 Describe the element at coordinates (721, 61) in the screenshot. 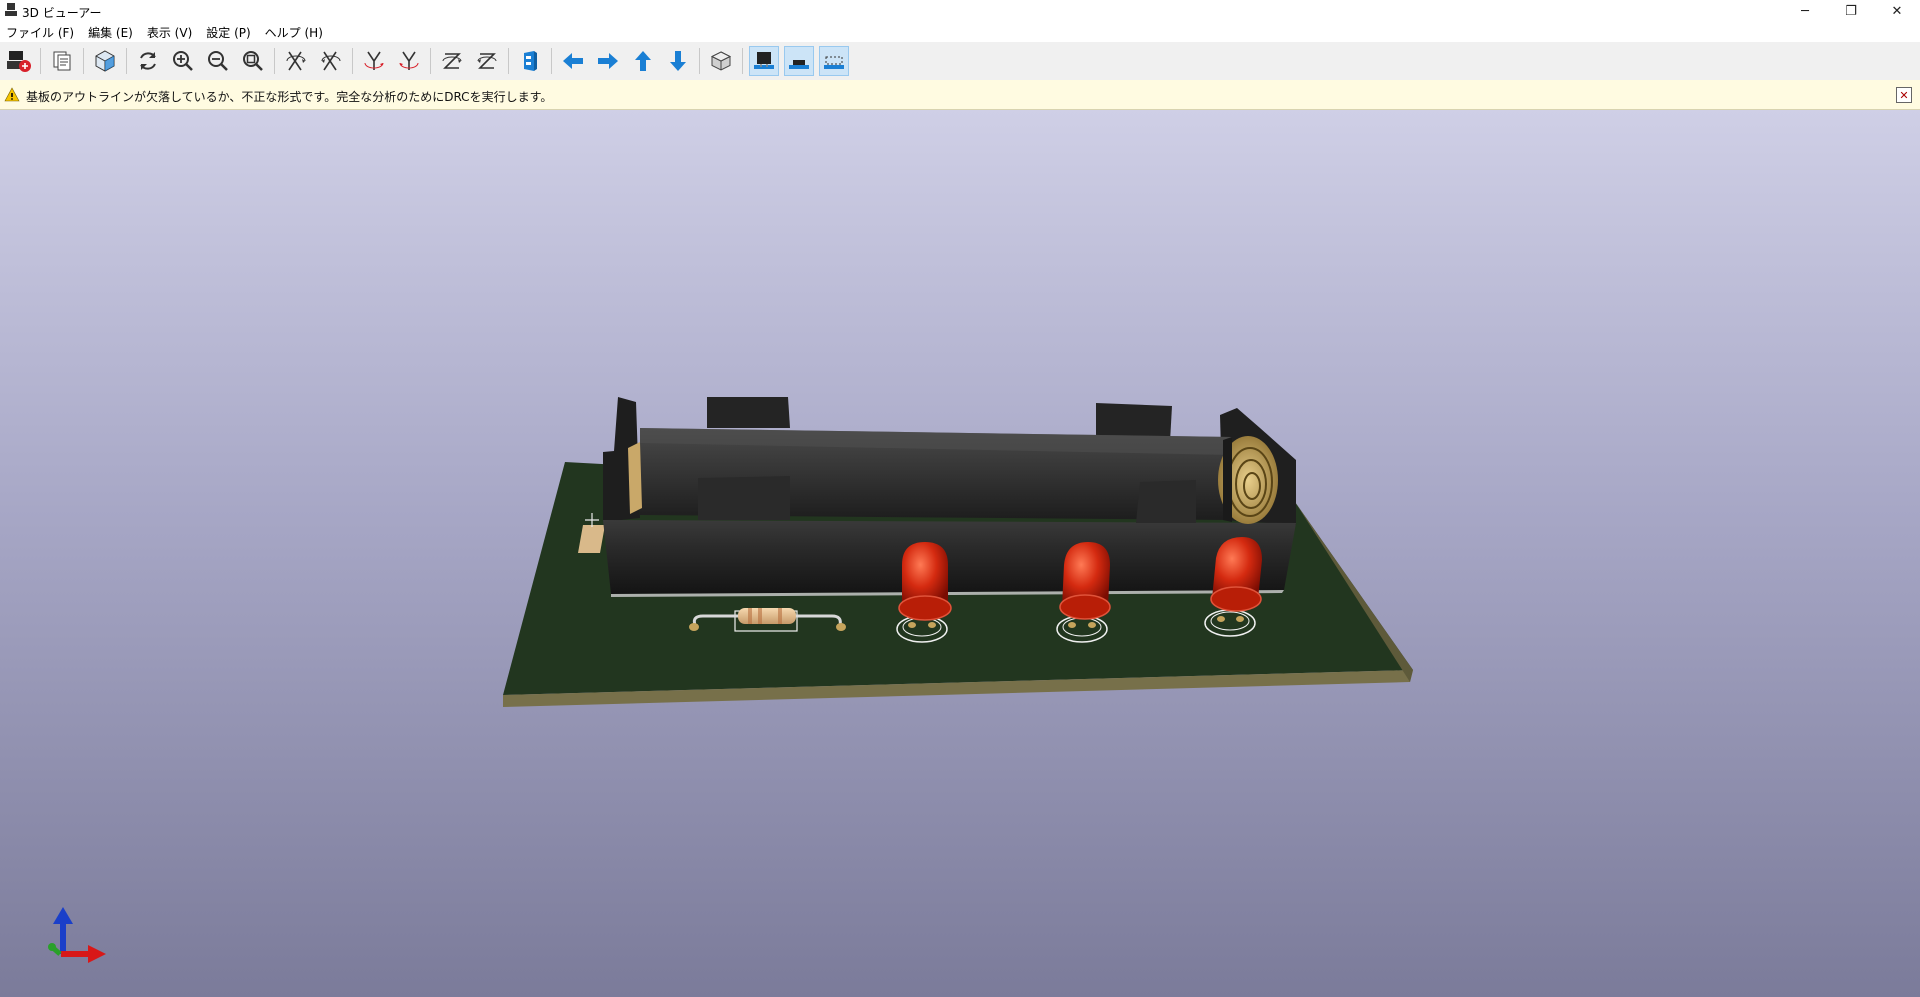

I see `orthographic-icon` at that location.